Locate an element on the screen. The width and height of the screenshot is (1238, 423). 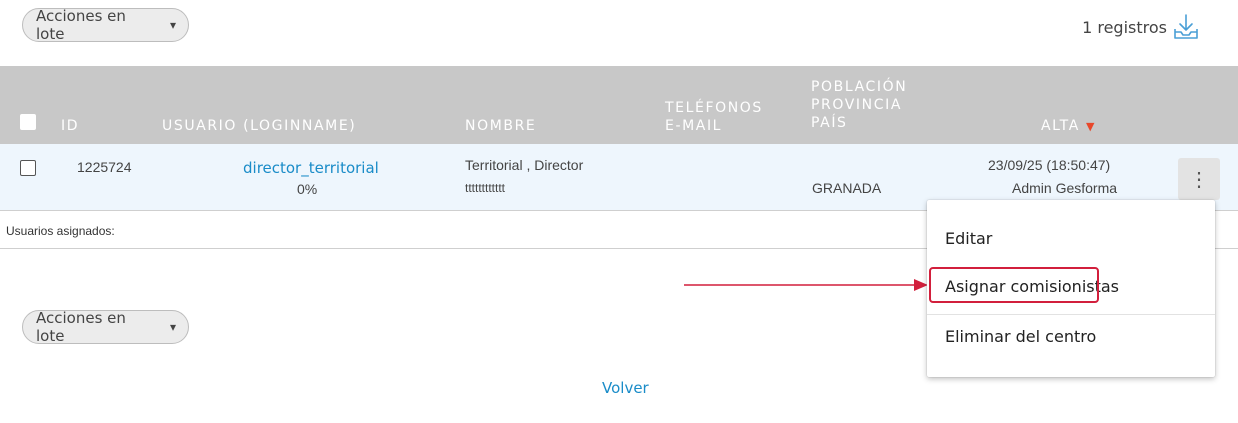
header-email: E-MAIL is located at coordinates (694, 126).